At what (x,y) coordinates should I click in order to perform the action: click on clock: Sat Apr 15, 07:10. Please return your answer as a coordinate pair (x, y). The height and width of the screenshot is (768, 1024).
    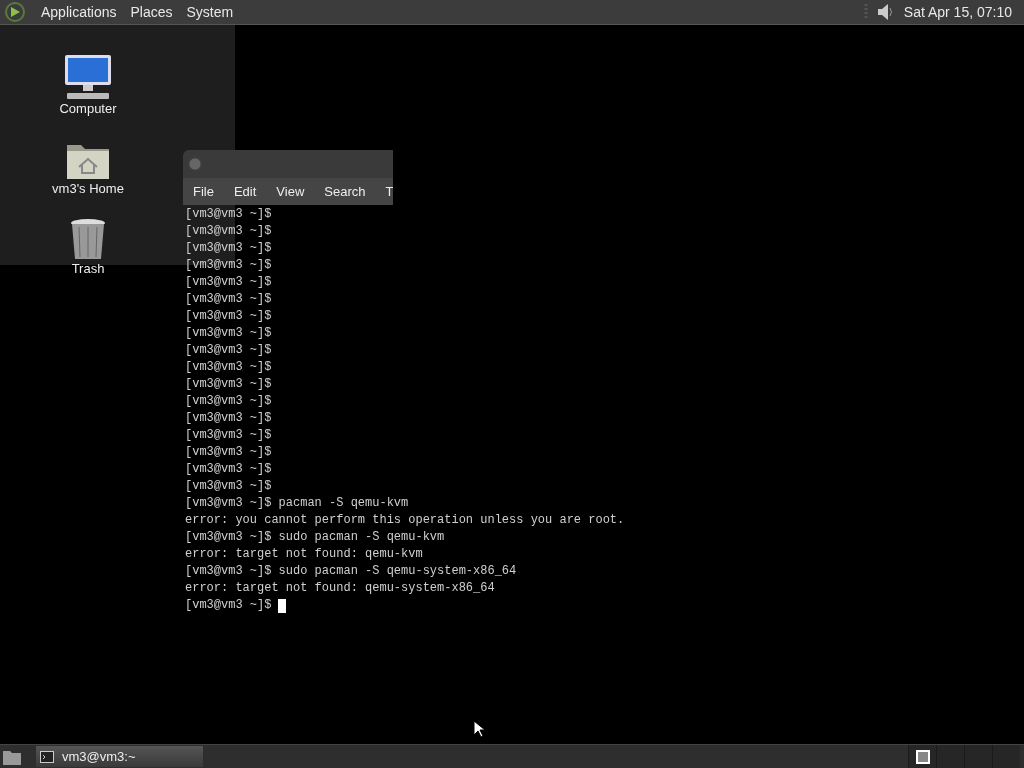
    Looking at the image, I should click on (961, 12).